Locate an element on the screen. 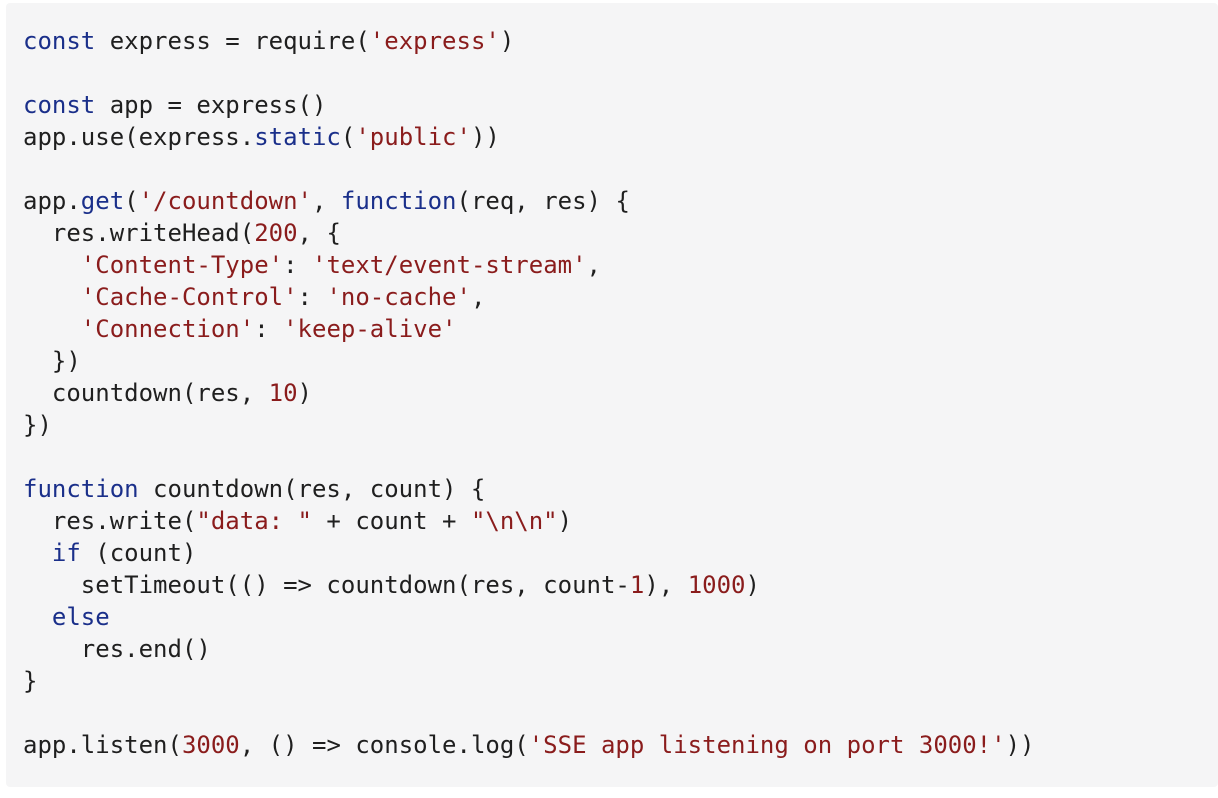 Image resolution: width=1218 pixels, height=798 pixels. code-string: 'keep-alive' is located at coordinates (370, 329).